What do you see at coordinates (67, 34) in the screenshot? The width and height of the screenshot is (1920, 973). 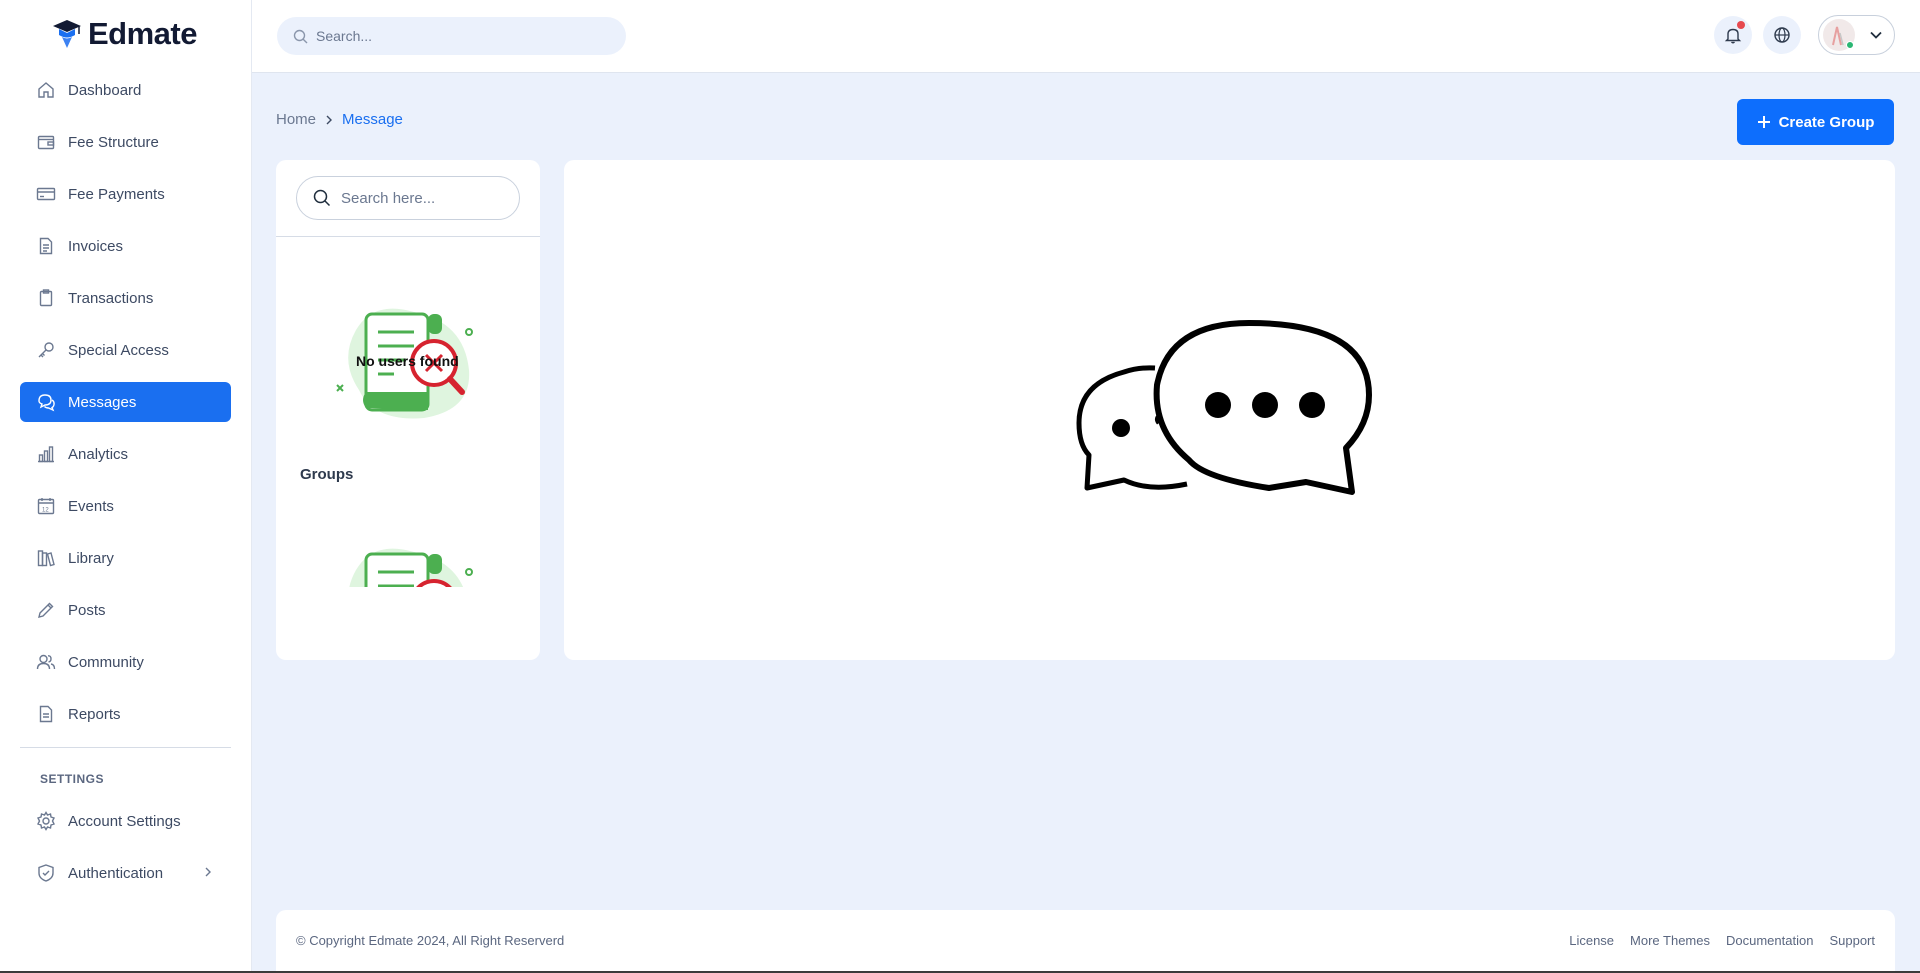 I see `graduation-cap-icon` at bounding box center [67, 34].